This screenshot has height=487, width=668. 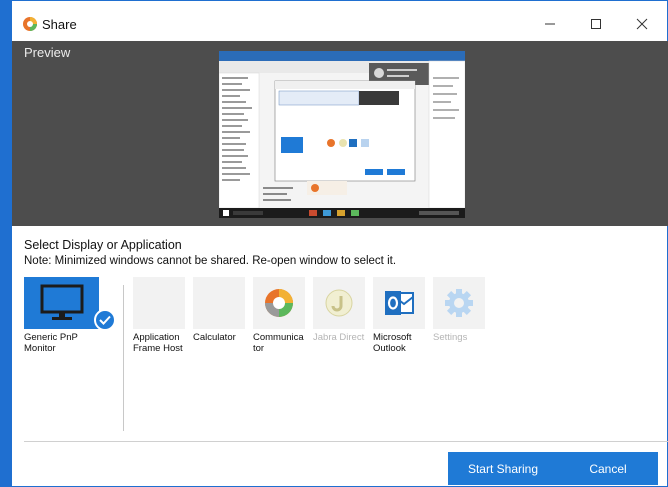 I want to click on source-tile-jabra-direct: Jabra Direct, so click(x=340, y=310).